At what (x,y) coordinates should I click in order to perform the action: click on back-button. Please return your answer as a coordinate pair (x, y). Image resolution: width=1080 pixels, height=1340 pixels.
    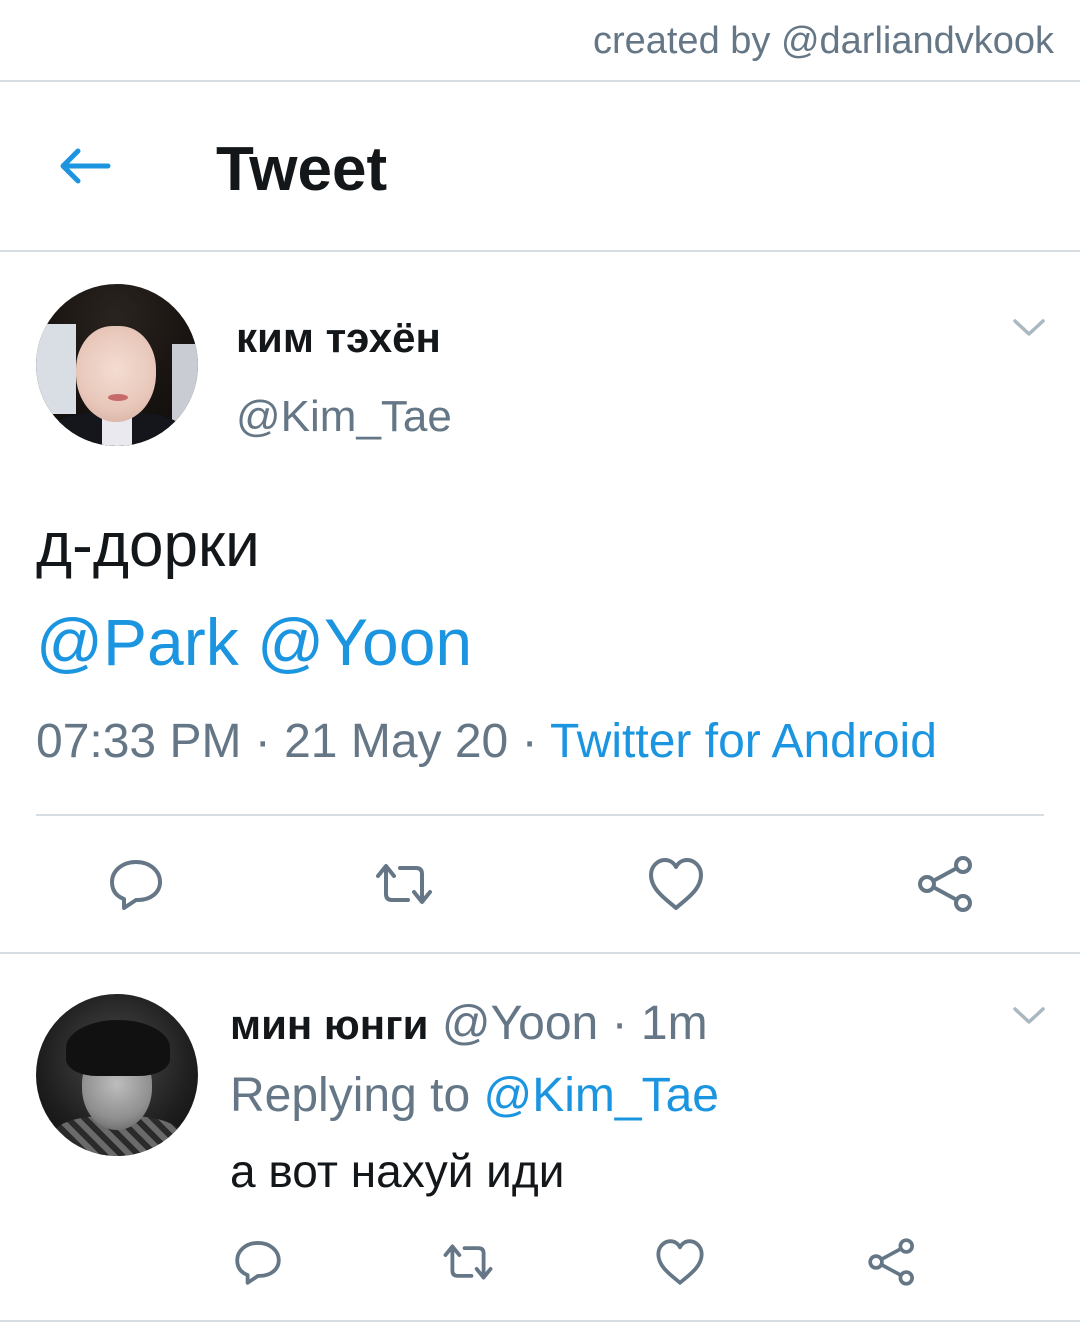
    Looking at the image, I should click on (84, 166).